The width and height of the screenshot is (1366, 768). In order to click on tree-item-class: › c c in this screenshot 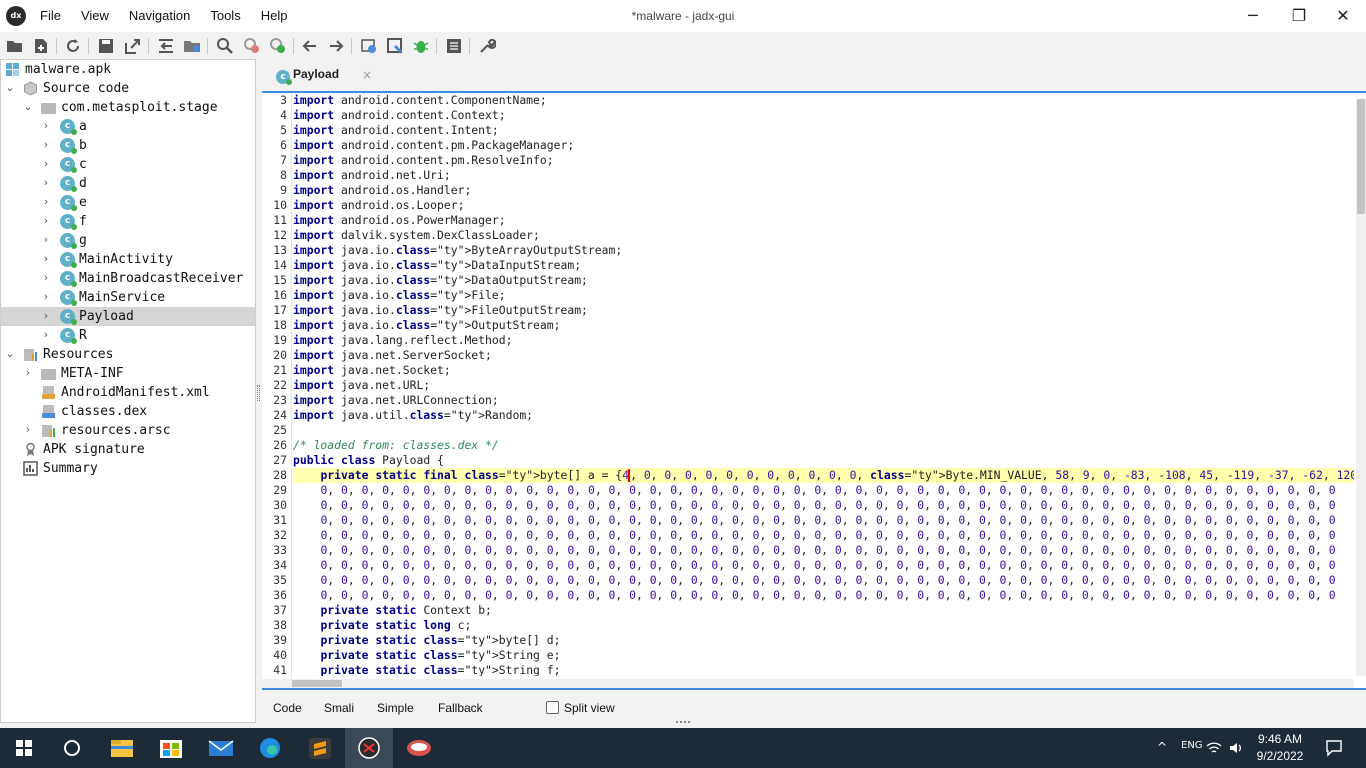, I will do `click(128, 164)`.